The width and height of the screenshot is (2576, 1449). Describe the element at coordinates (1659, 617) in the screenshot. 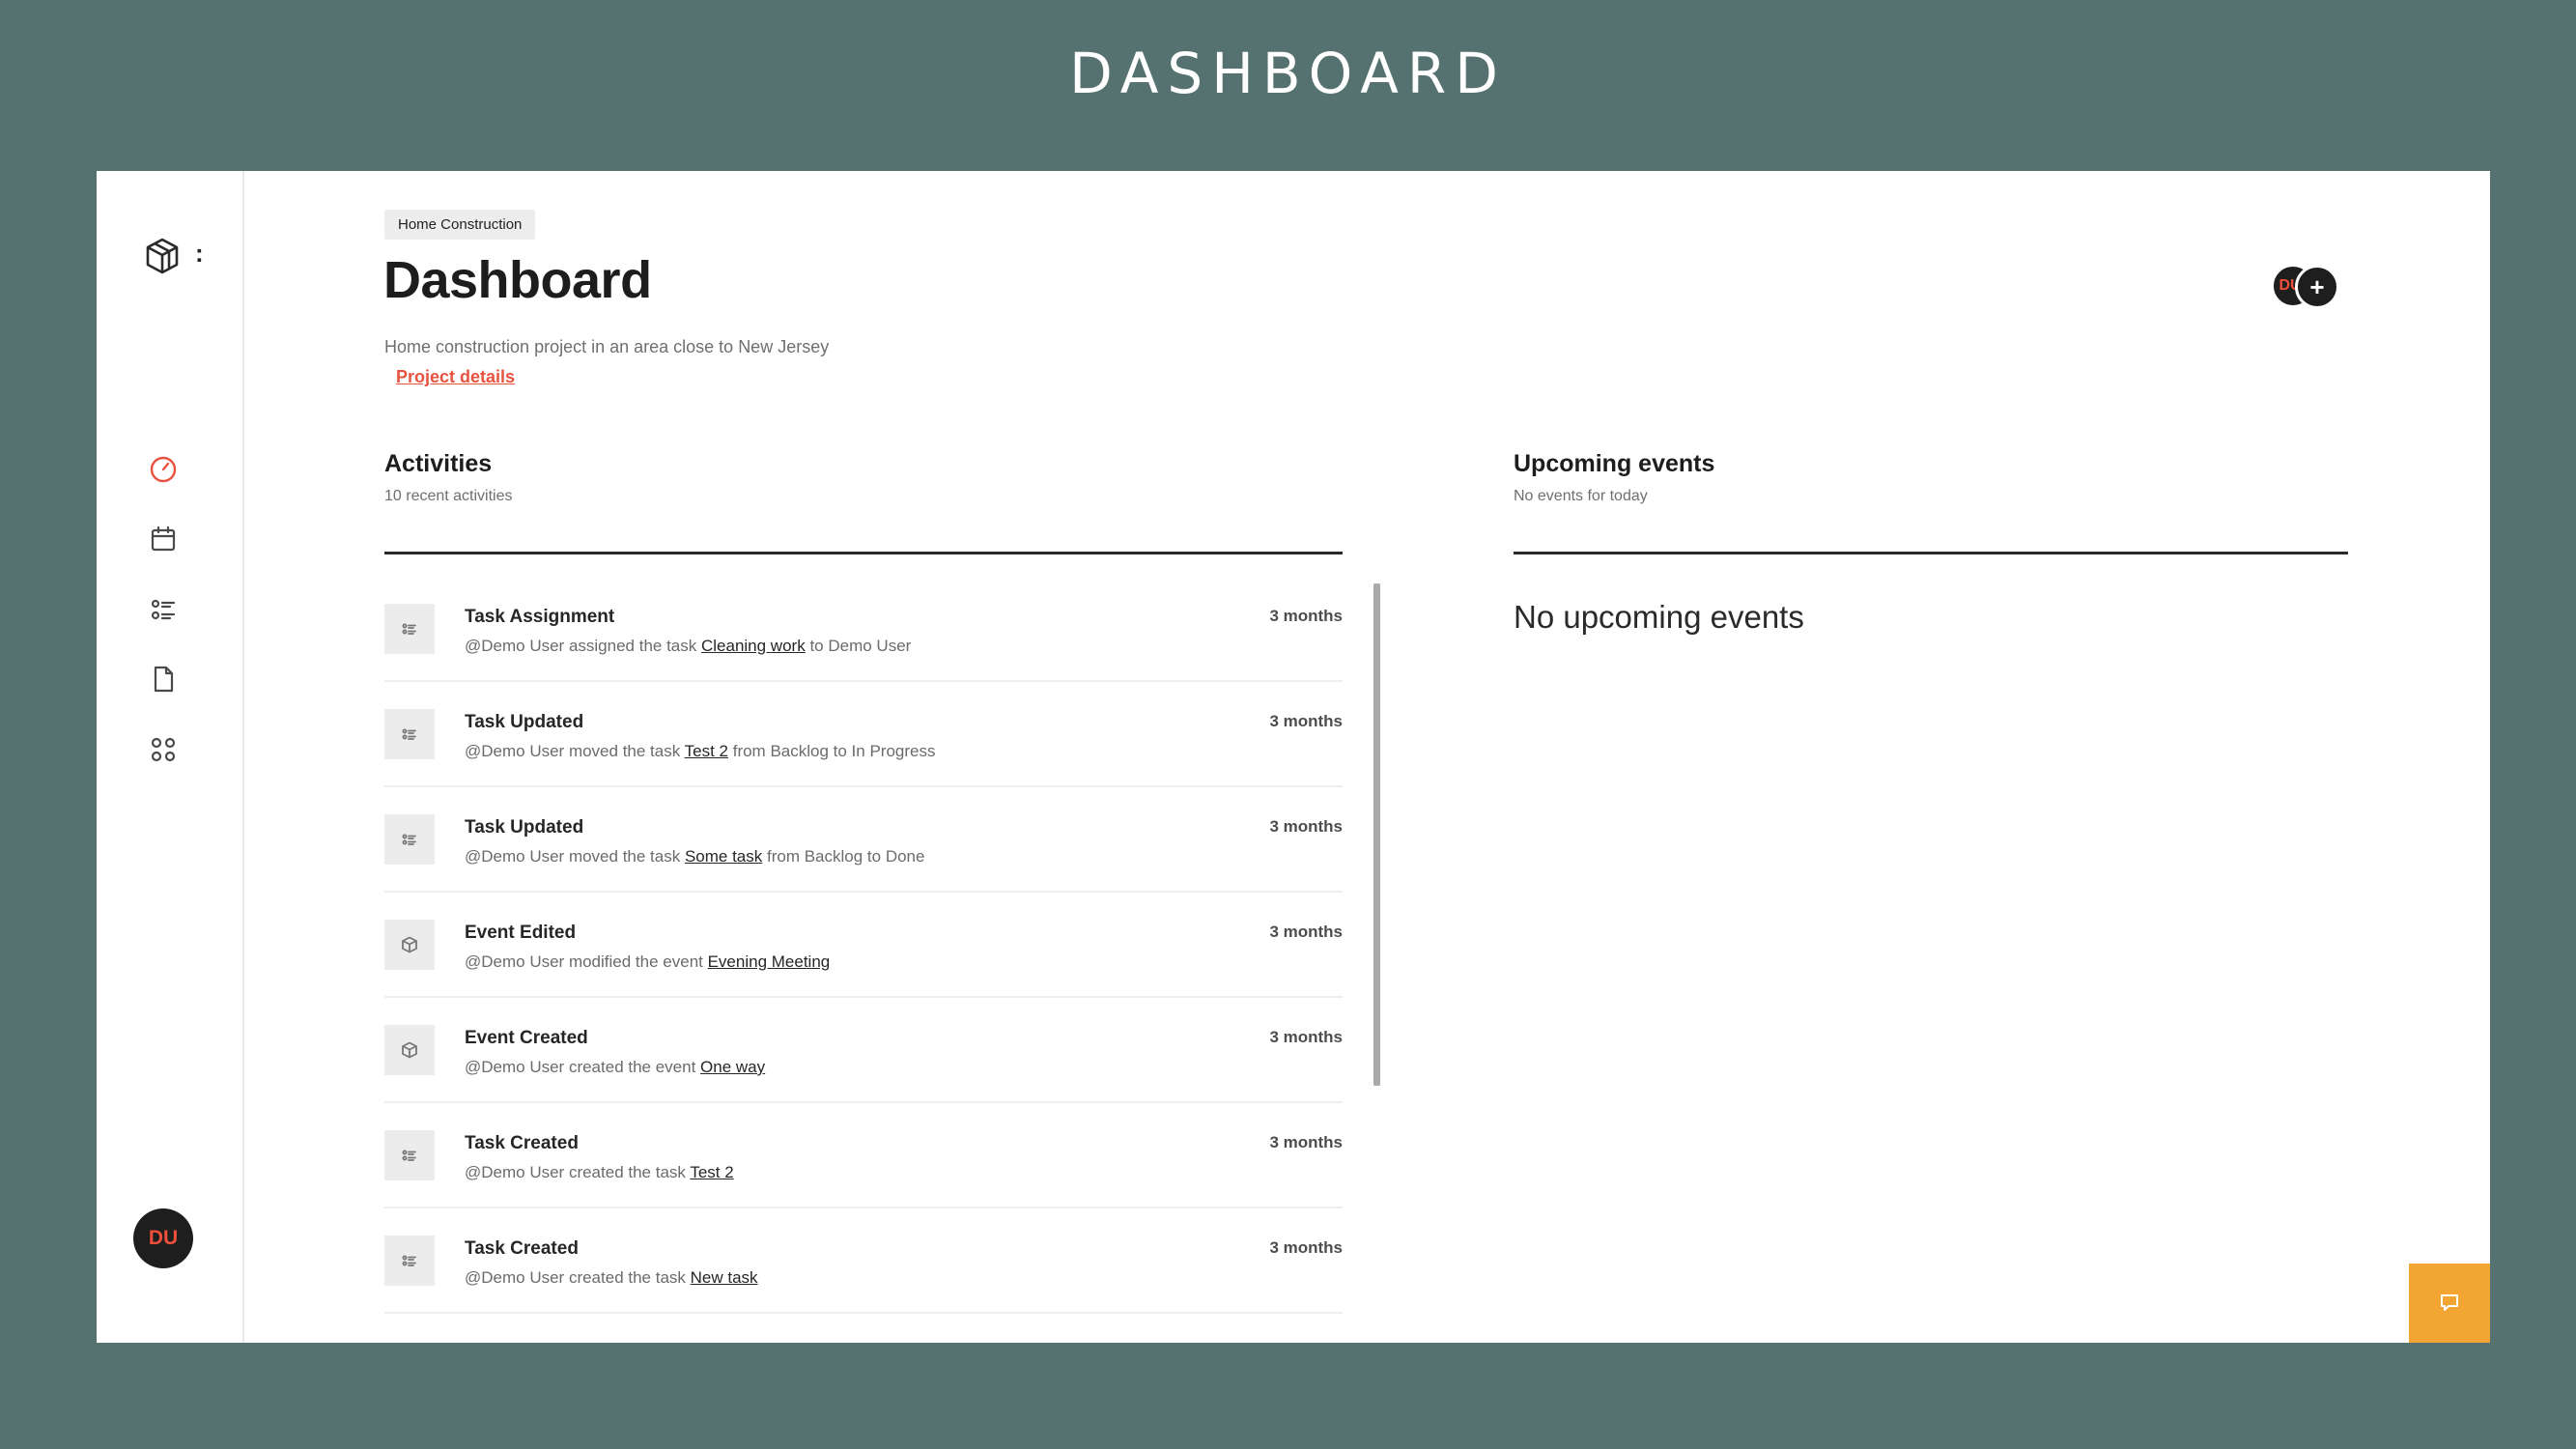

I see `no-events-message: No upcoming events` at that location.